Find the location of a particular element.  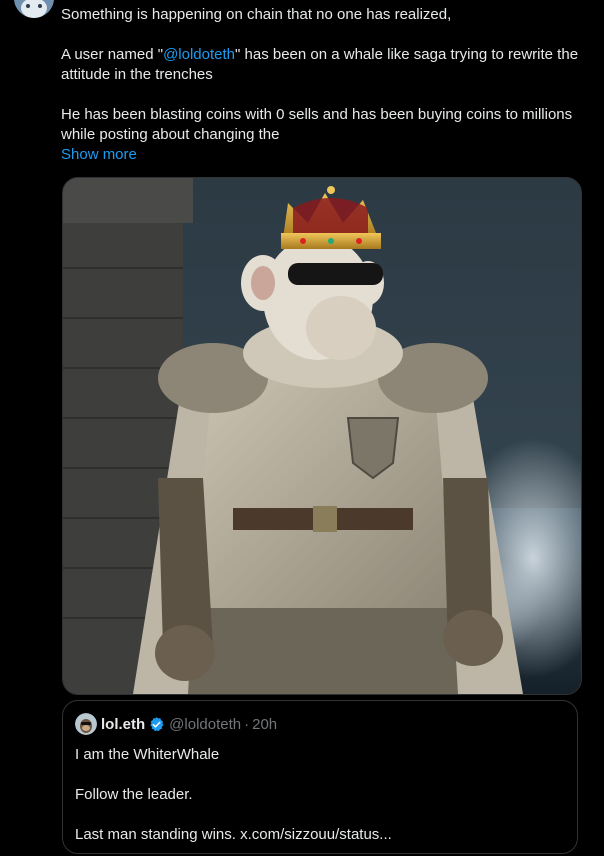

quoted-timestamp: 20h is located at coordinates (264, 724).